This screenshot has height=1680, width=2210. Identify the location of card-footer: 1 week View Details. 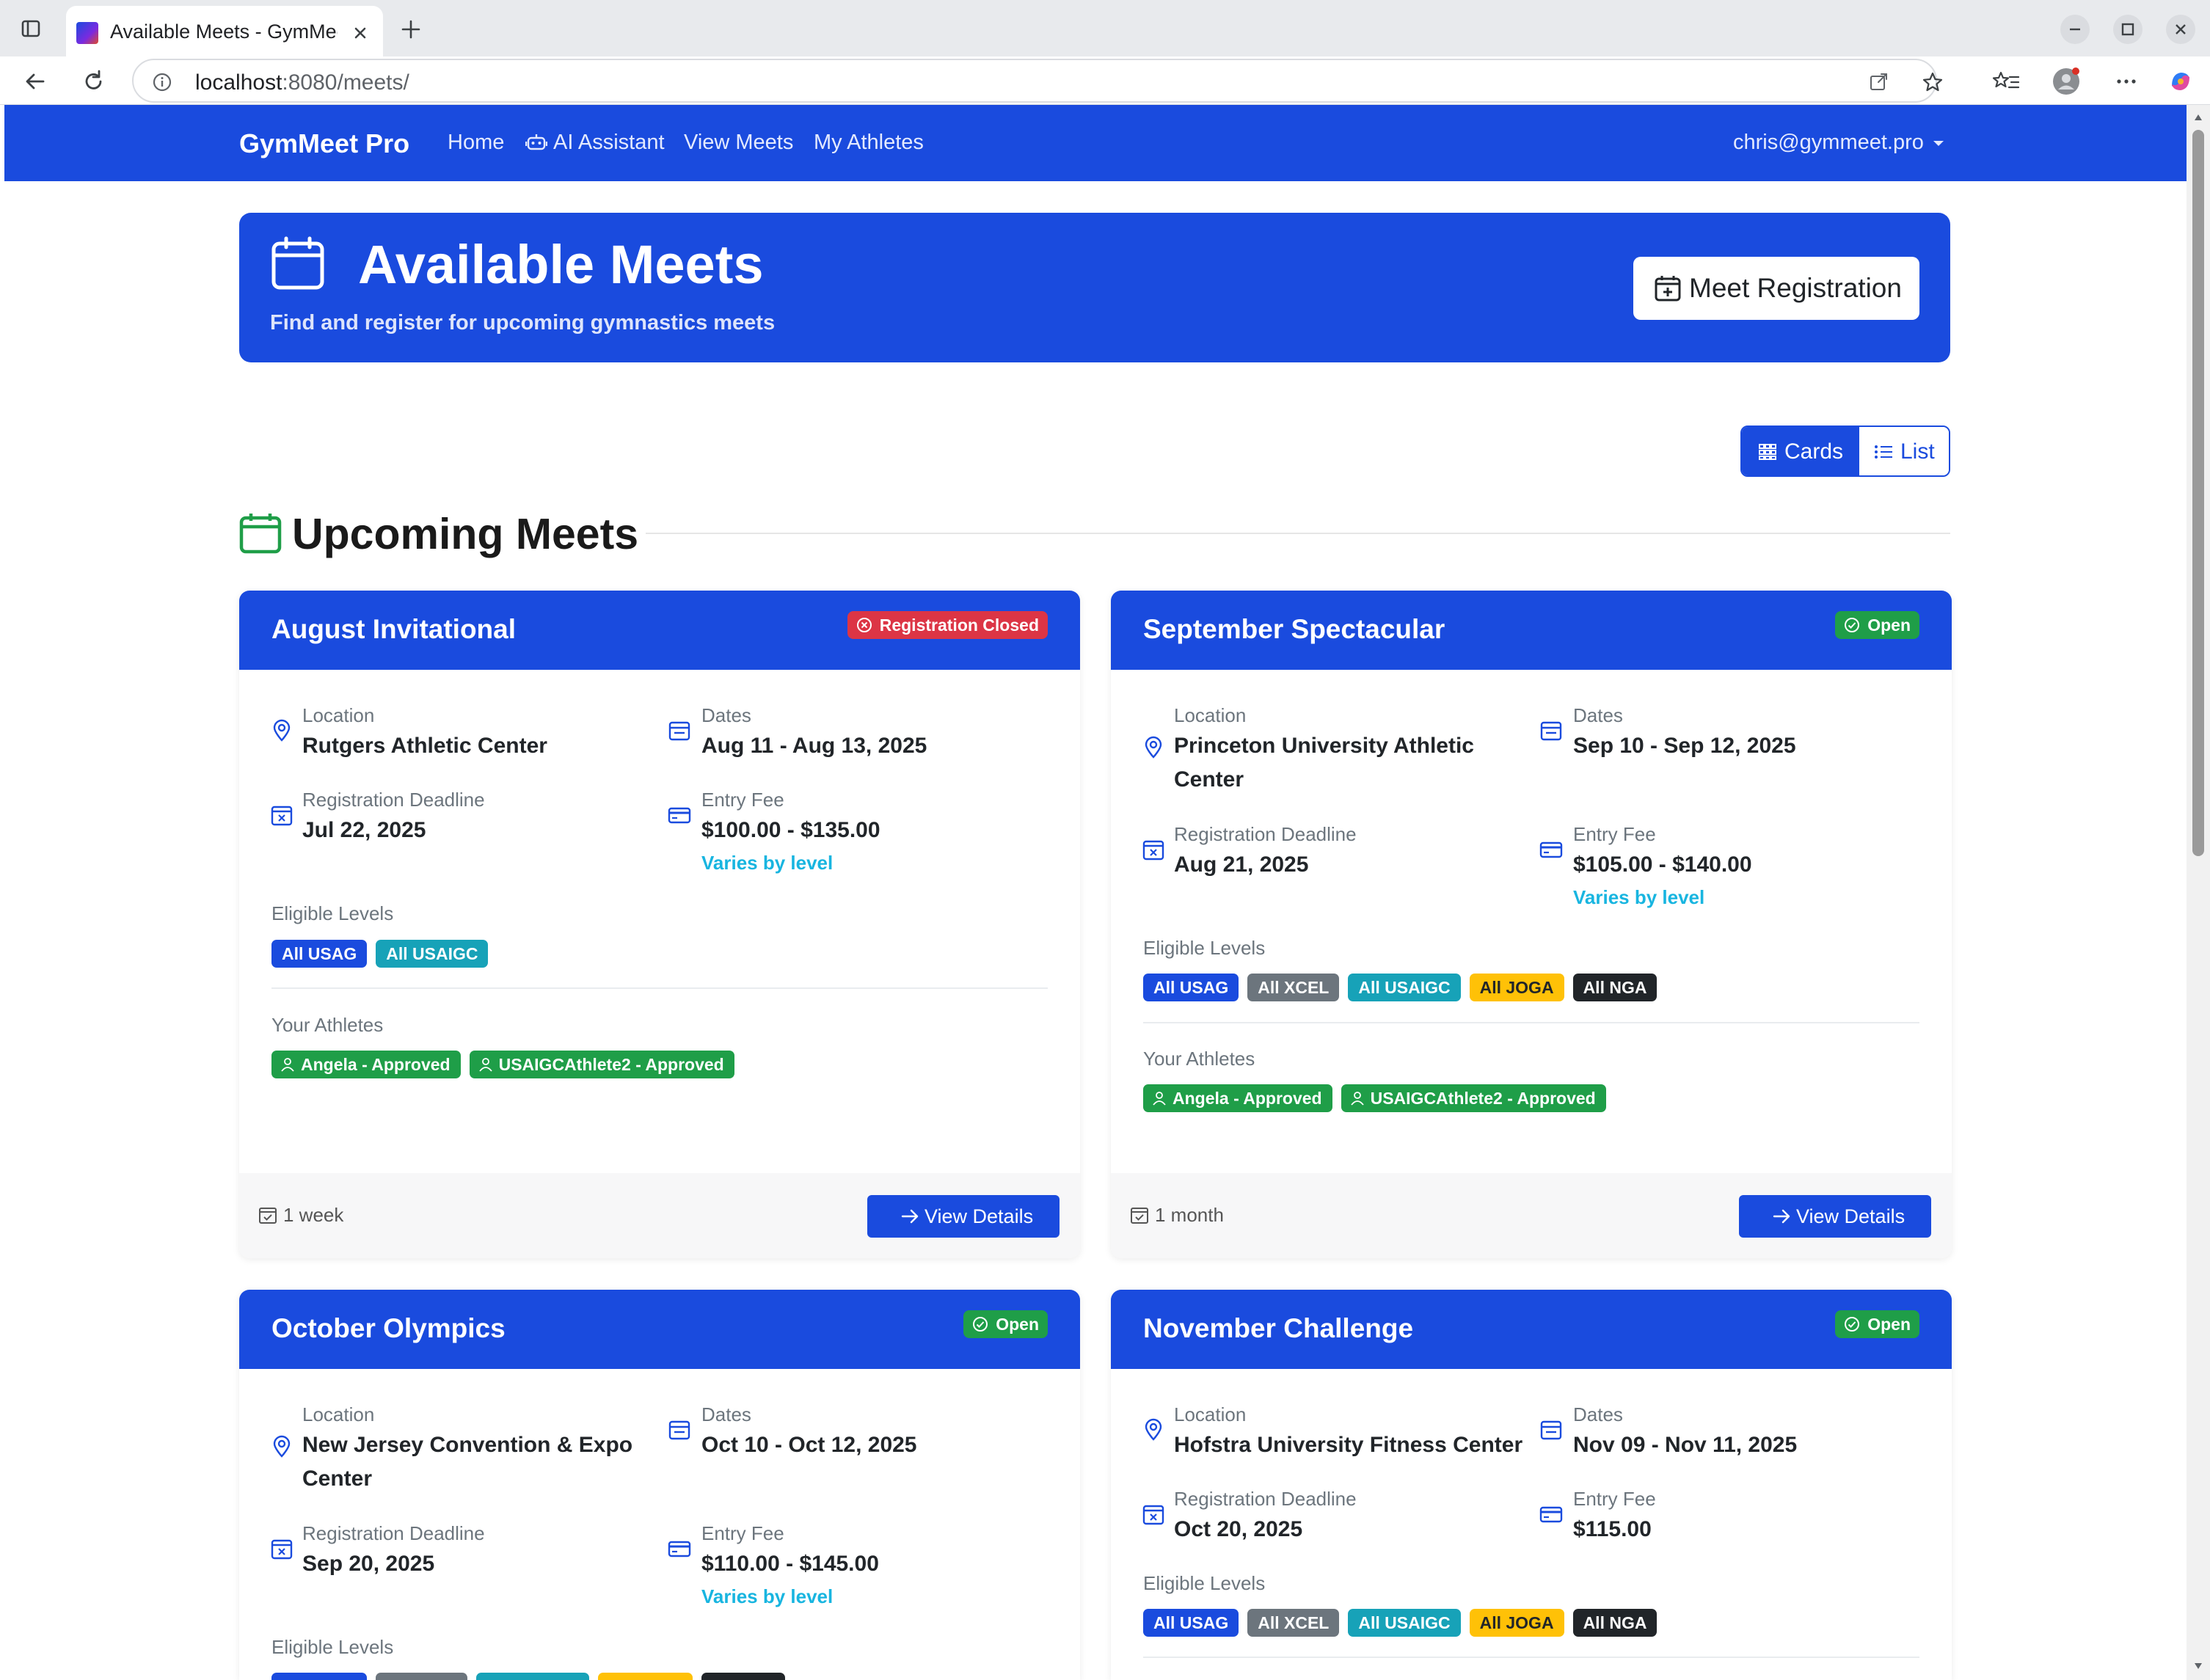
(659, 1215).